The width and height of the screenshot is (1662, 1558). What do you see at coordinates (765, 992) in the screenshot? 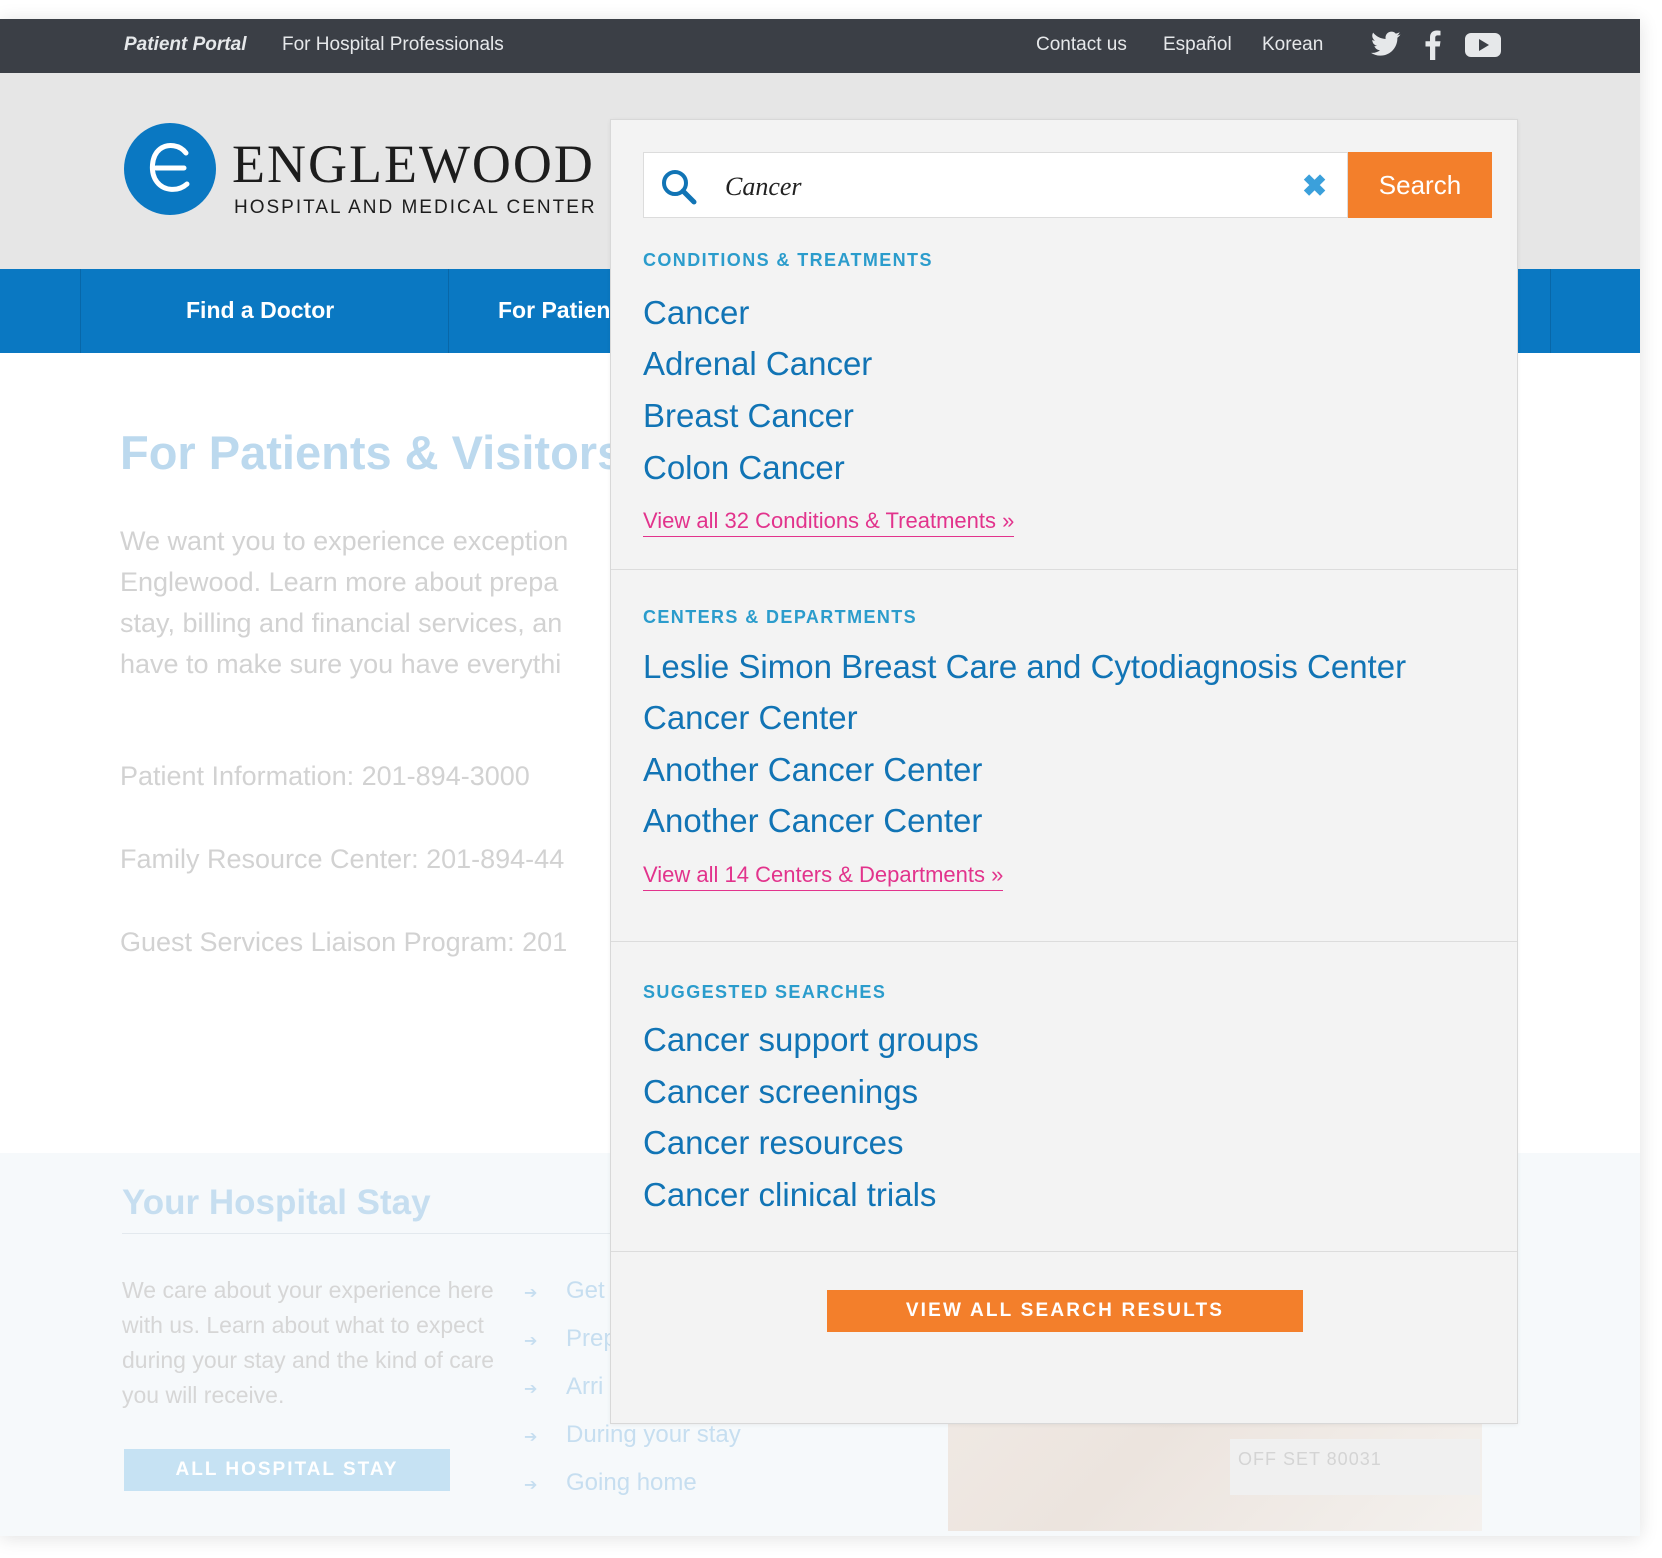
I see `suggested-searches-heading: SUGGESTED SEARCHES` at bounding box center [765, 992].